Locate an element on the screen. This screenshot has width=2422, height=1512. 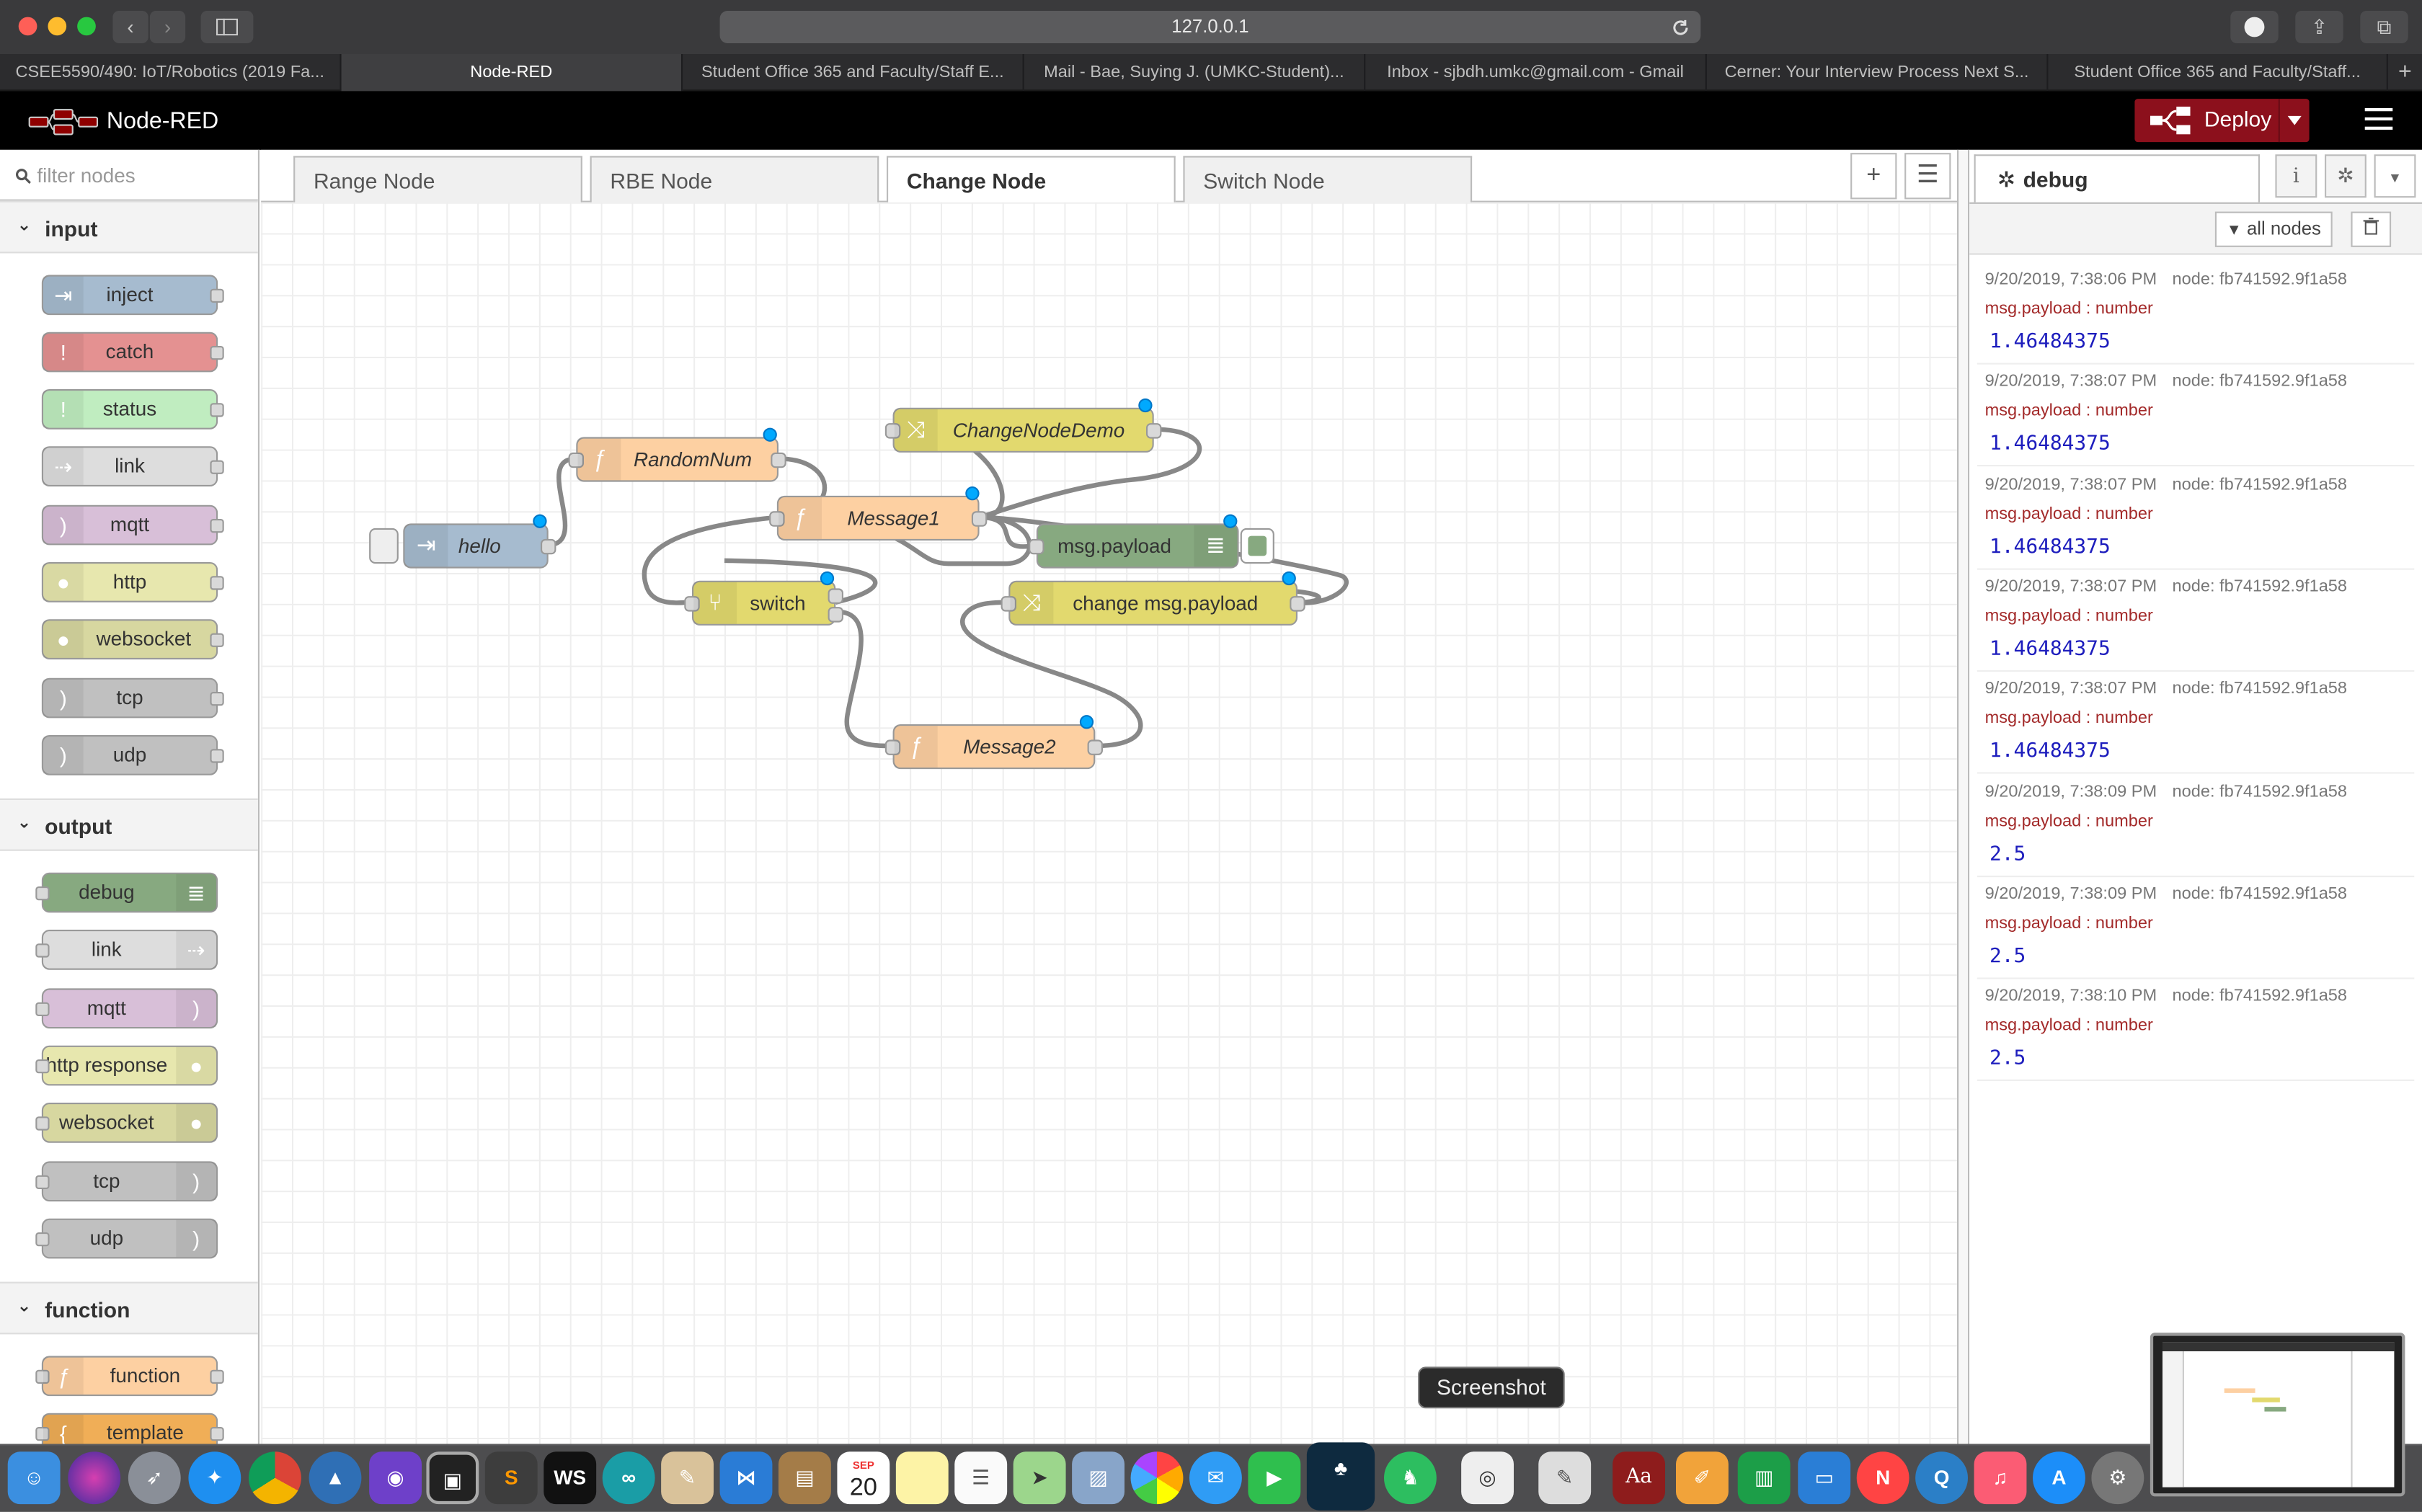
flow-node-changenodedemo: ⤨ ChangeNodeDemo is located at coordinates (1023, 426).